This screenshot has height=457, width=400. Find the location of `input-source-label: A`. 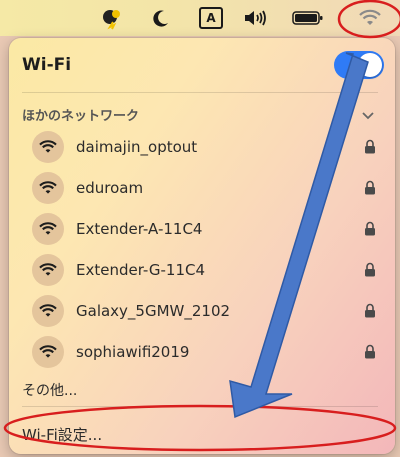

input-source-label: A is located at coordinates (211, 18).